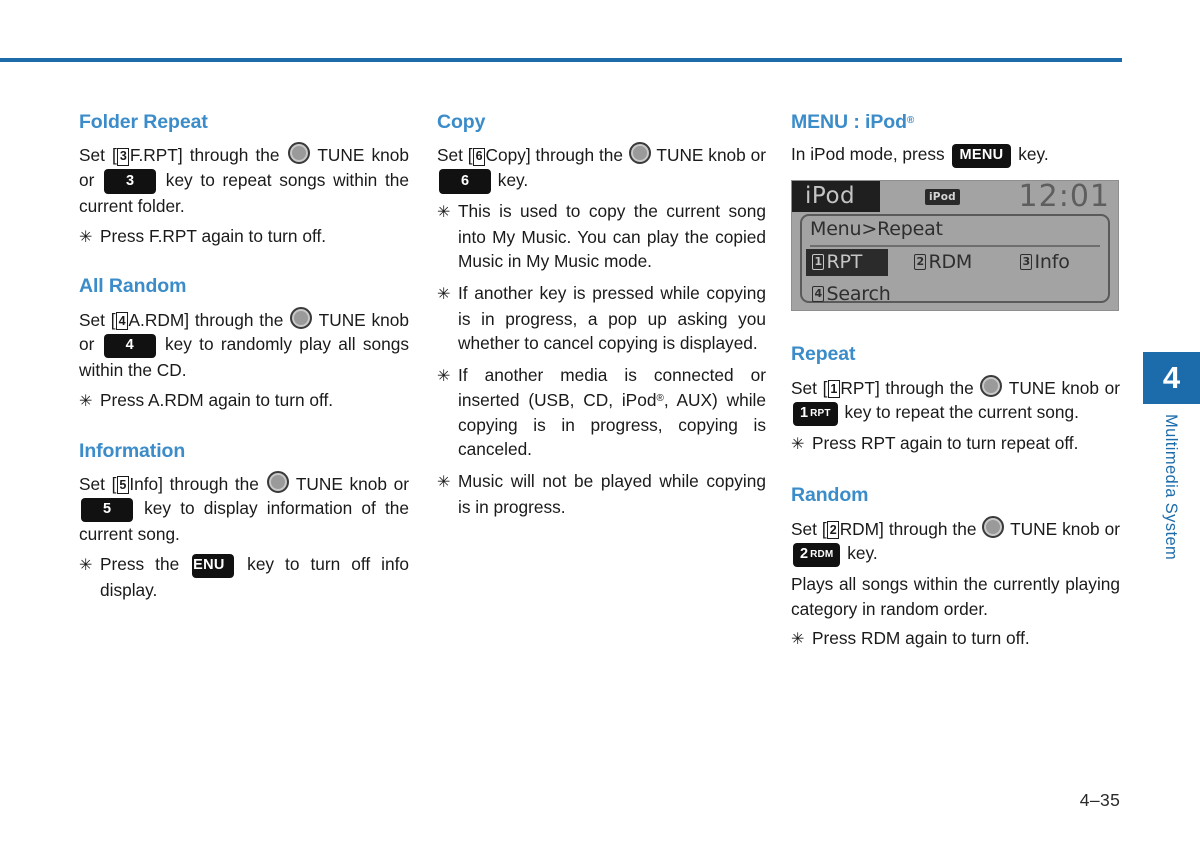 The width and height of the screenshot is (1200, 845). What do you see at coordinates (561, 60) in the screenshot?
I see `header-rule` at bounding box center [561, 60].